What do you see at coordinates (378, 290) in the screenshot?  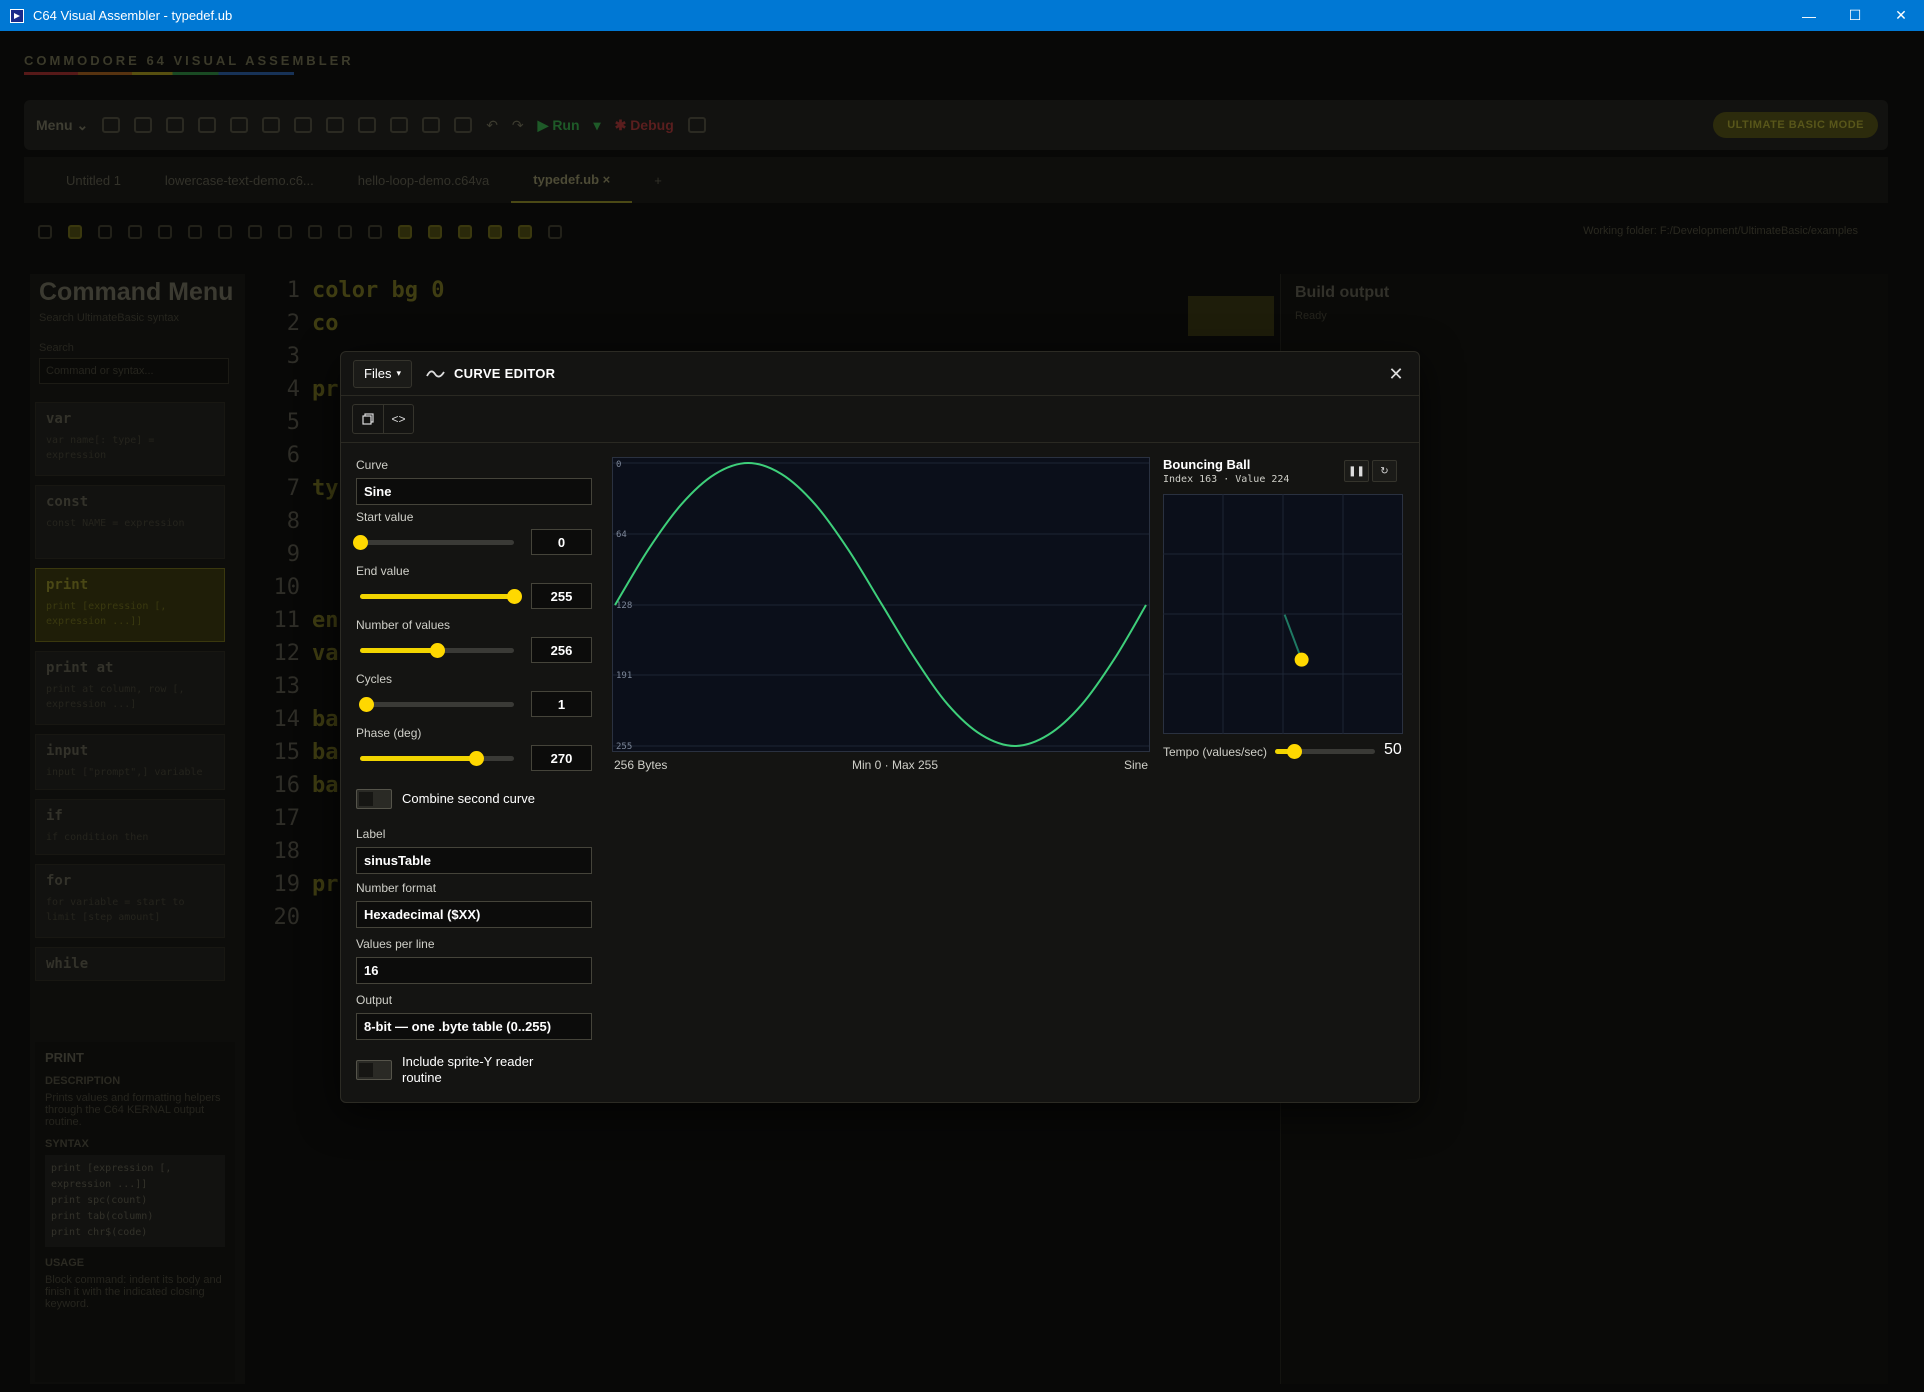 I see `code-line: color bg 0` at bounding box center [378, 290].